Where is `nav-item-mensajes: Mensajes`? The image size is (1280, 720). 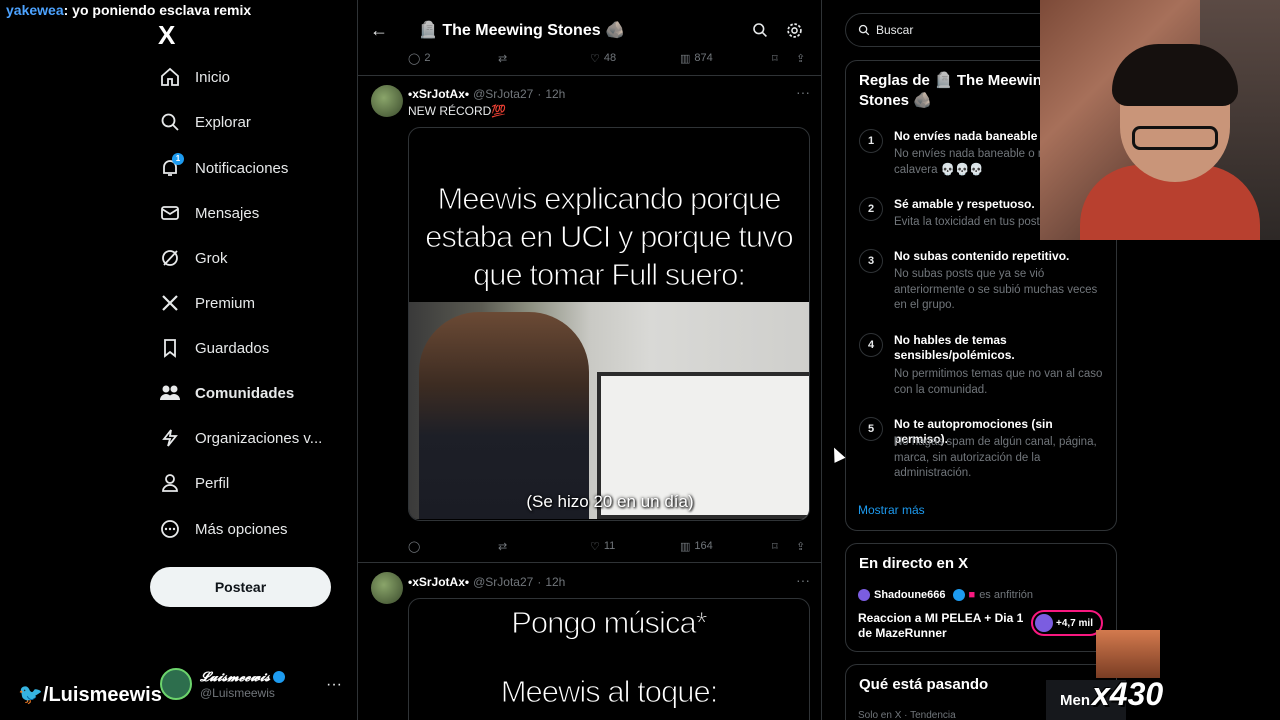
nav-item-mensajes: Mensajes is located at coordinates (208, 213).